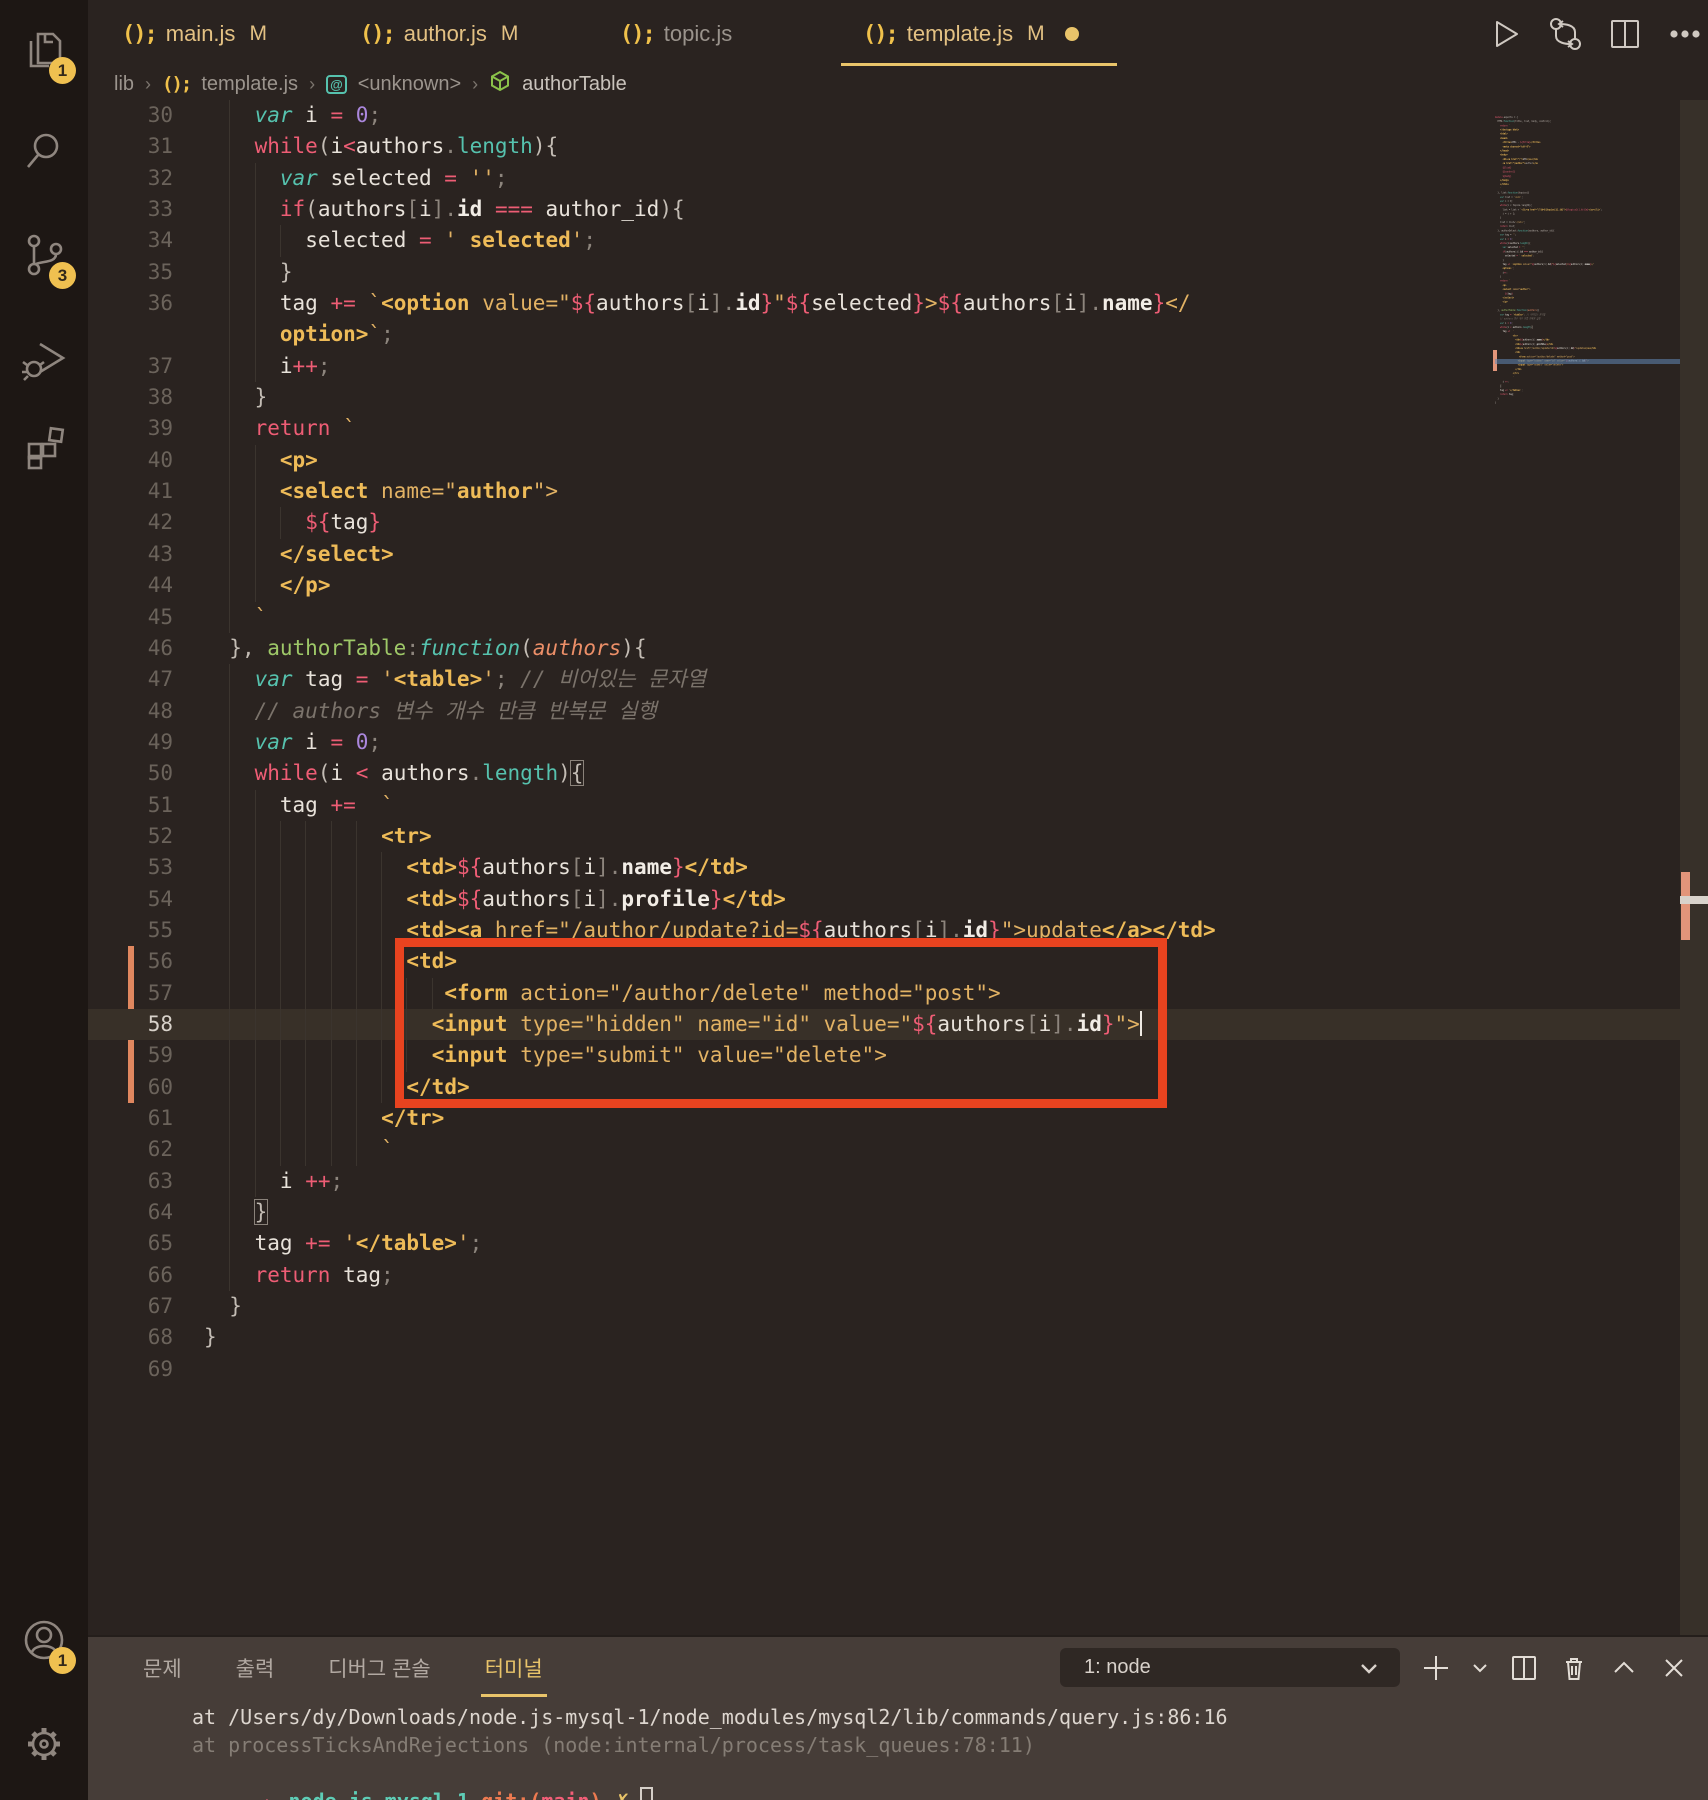  What do you see at coordinates (884, 1369) in the screenshot?
I see `code-line: 69` at bounding box center [884, 1369].